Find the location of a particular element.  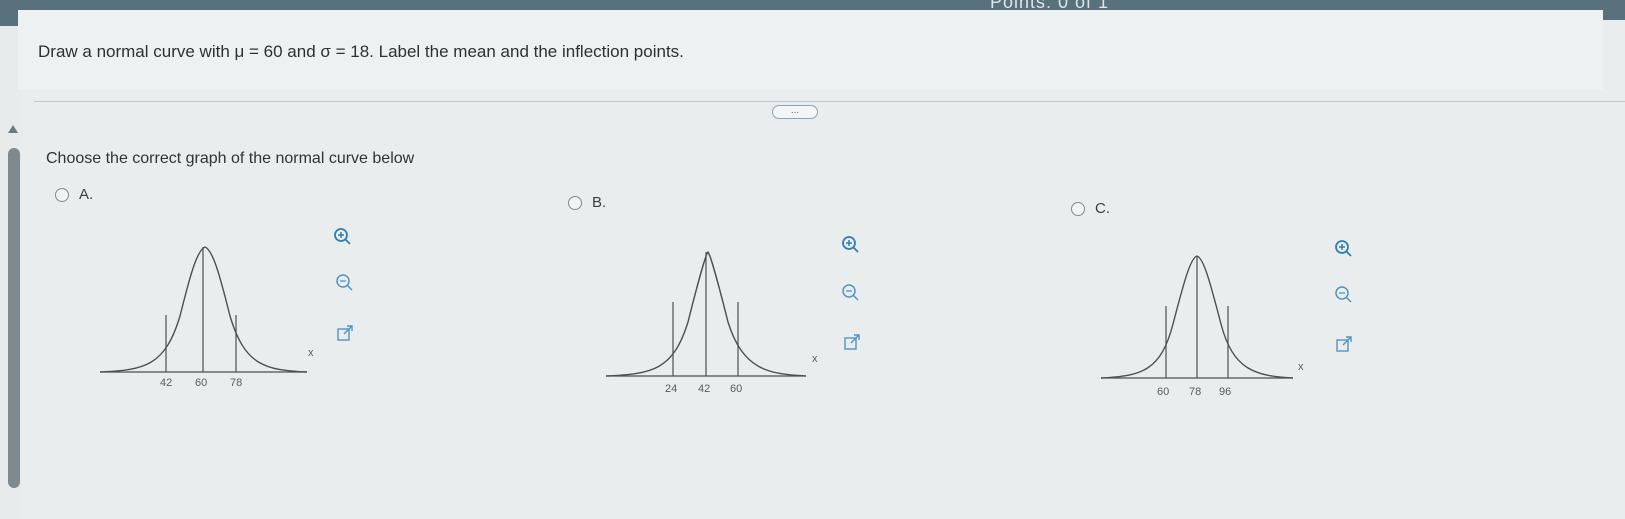

radio-option-c is located at coordinates (1078, 209).